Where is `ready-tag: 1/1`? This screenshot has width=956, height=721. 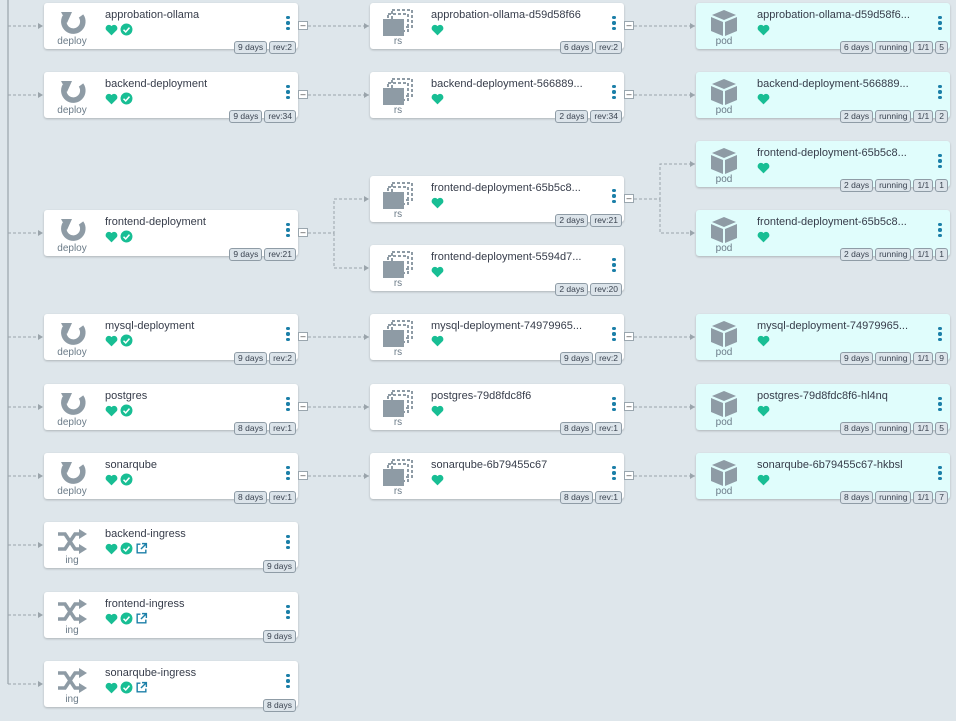
ready-tag: 1/1 is located at coordinates (923, 358).